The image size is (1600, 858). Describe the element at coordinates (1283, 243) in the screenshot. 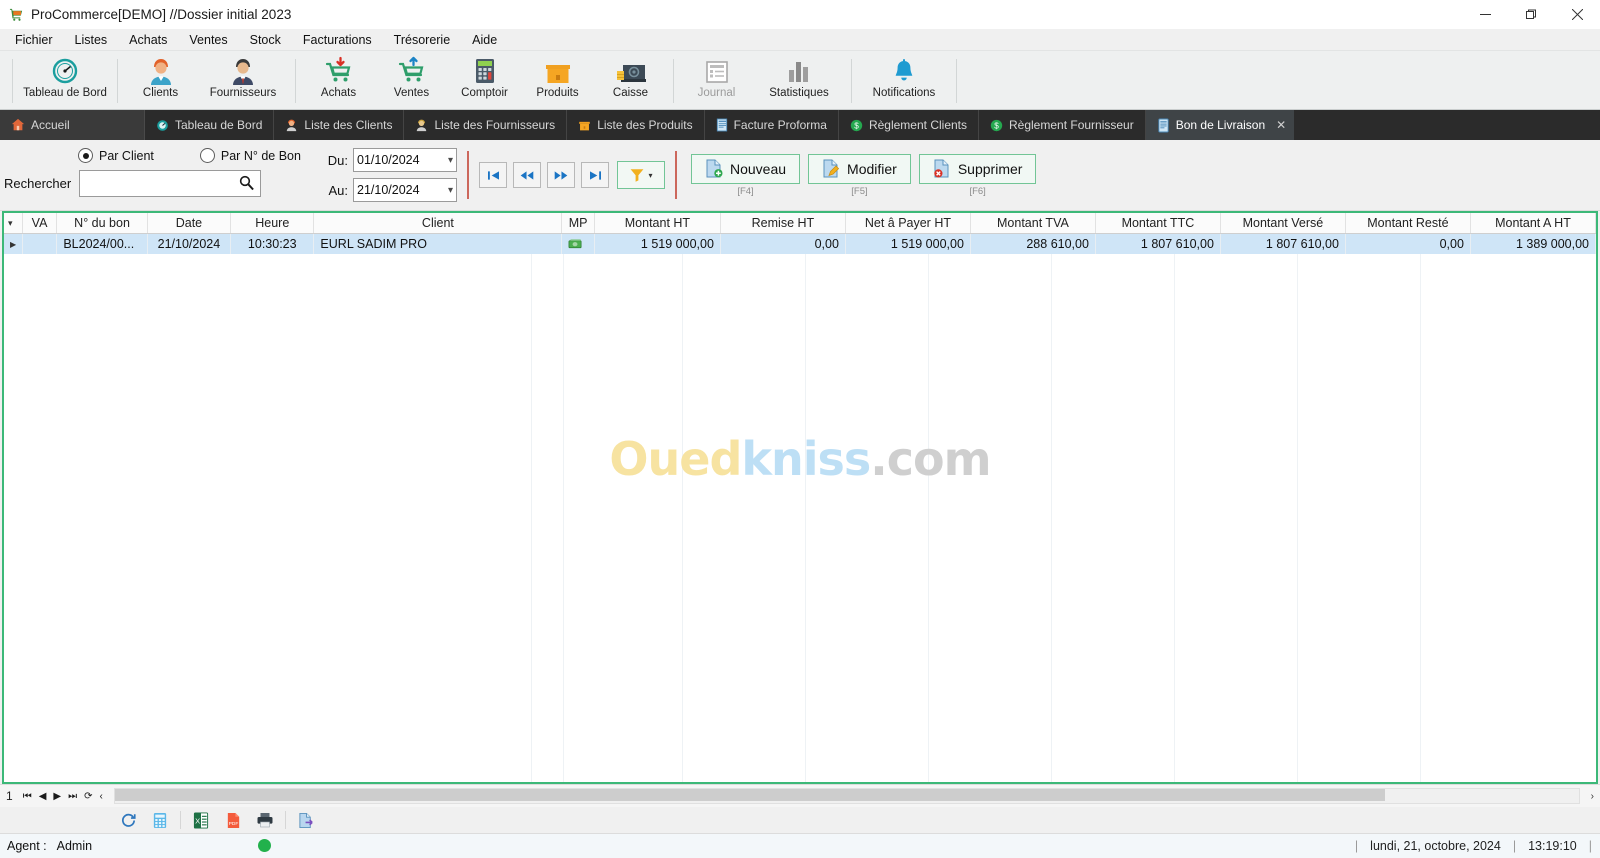

I see `cell-montant-verse: 1 807 610,00` at that location.